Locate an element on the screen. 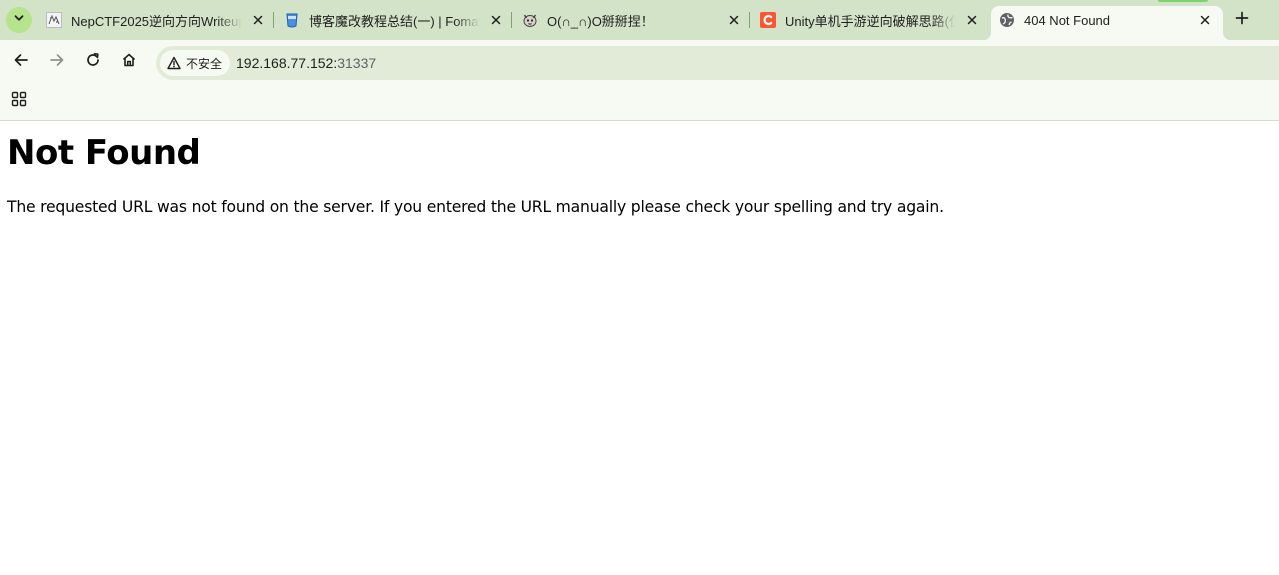  tab-title: NepCTF2025逆向方向Writeup is located at coordinates (156, 21).